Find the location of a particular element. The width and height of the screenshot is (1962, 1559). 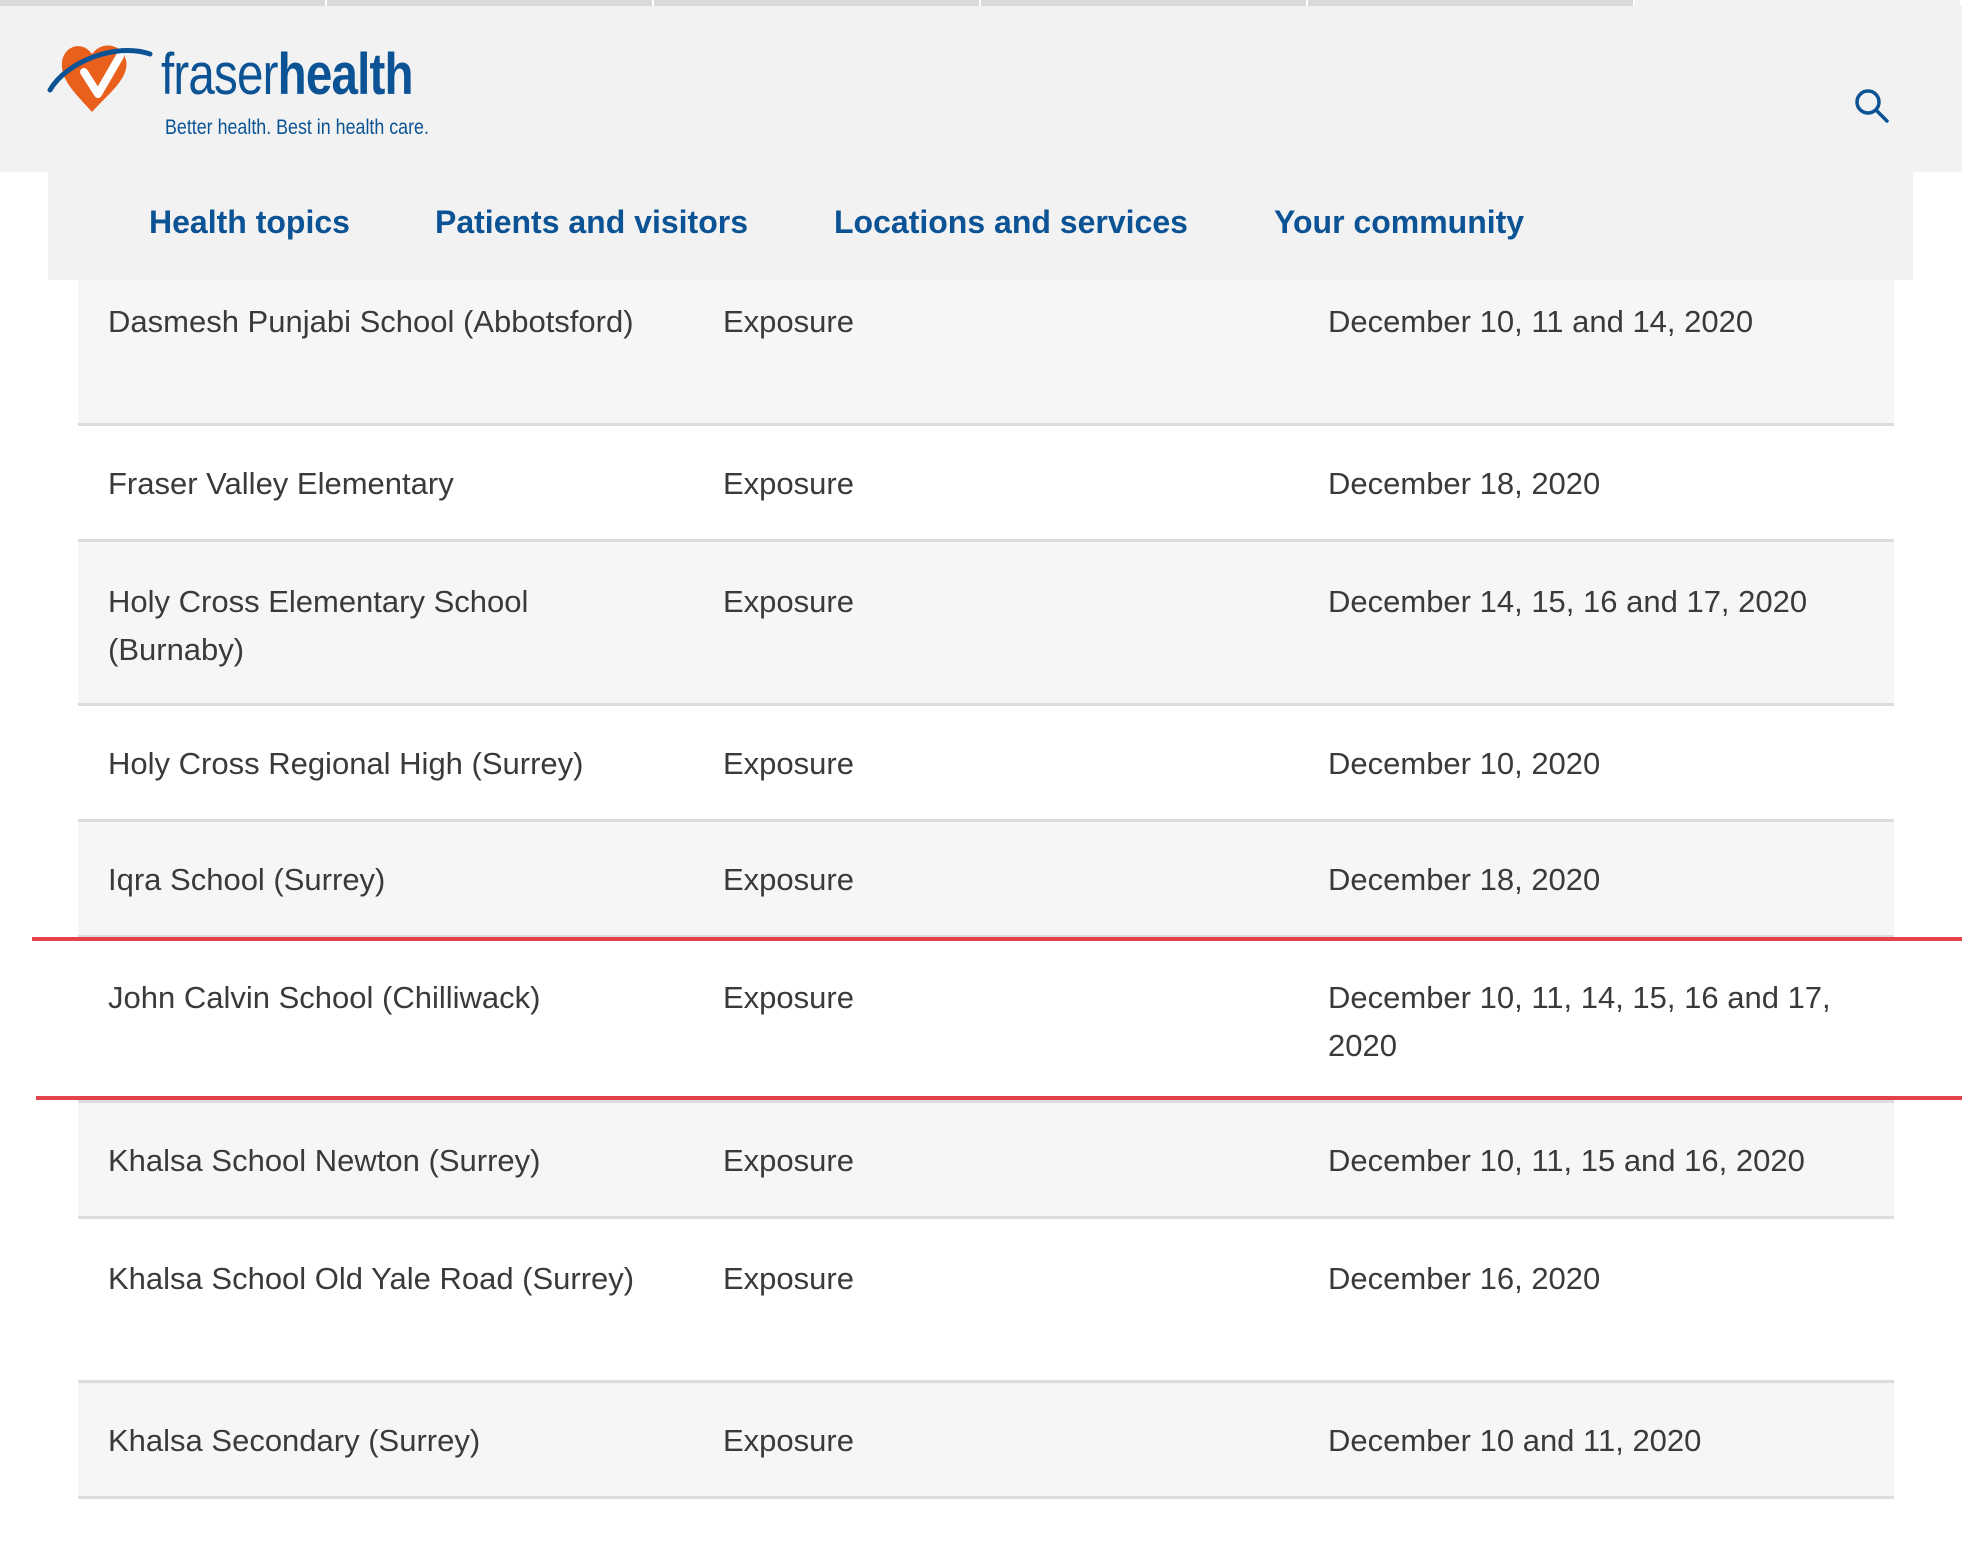

search-button is located at coordinates (1872, 106).